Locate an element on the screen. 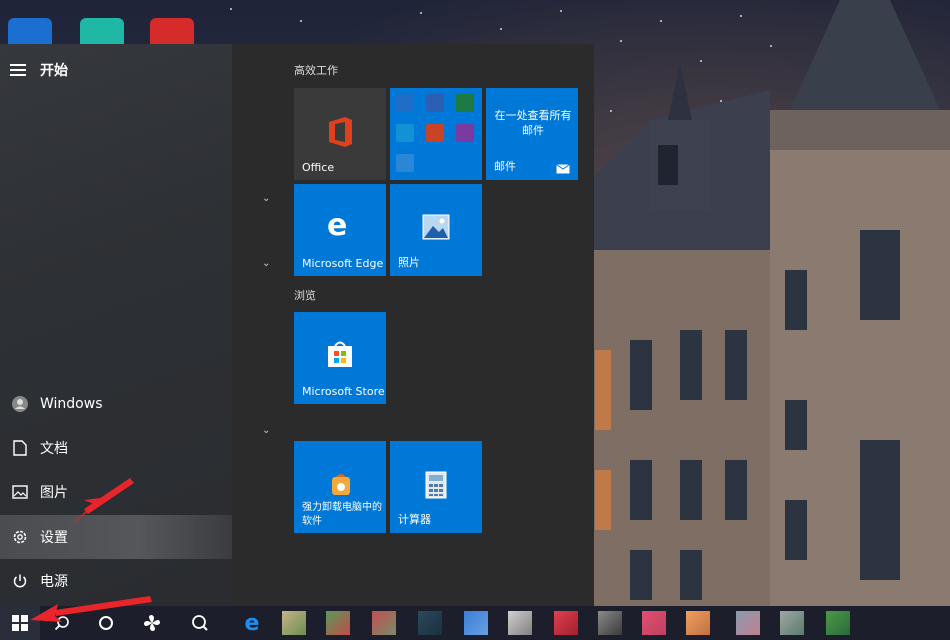 The image size is (950, 640). start-item-documents: 文档 is located at coordinates (116, 448).